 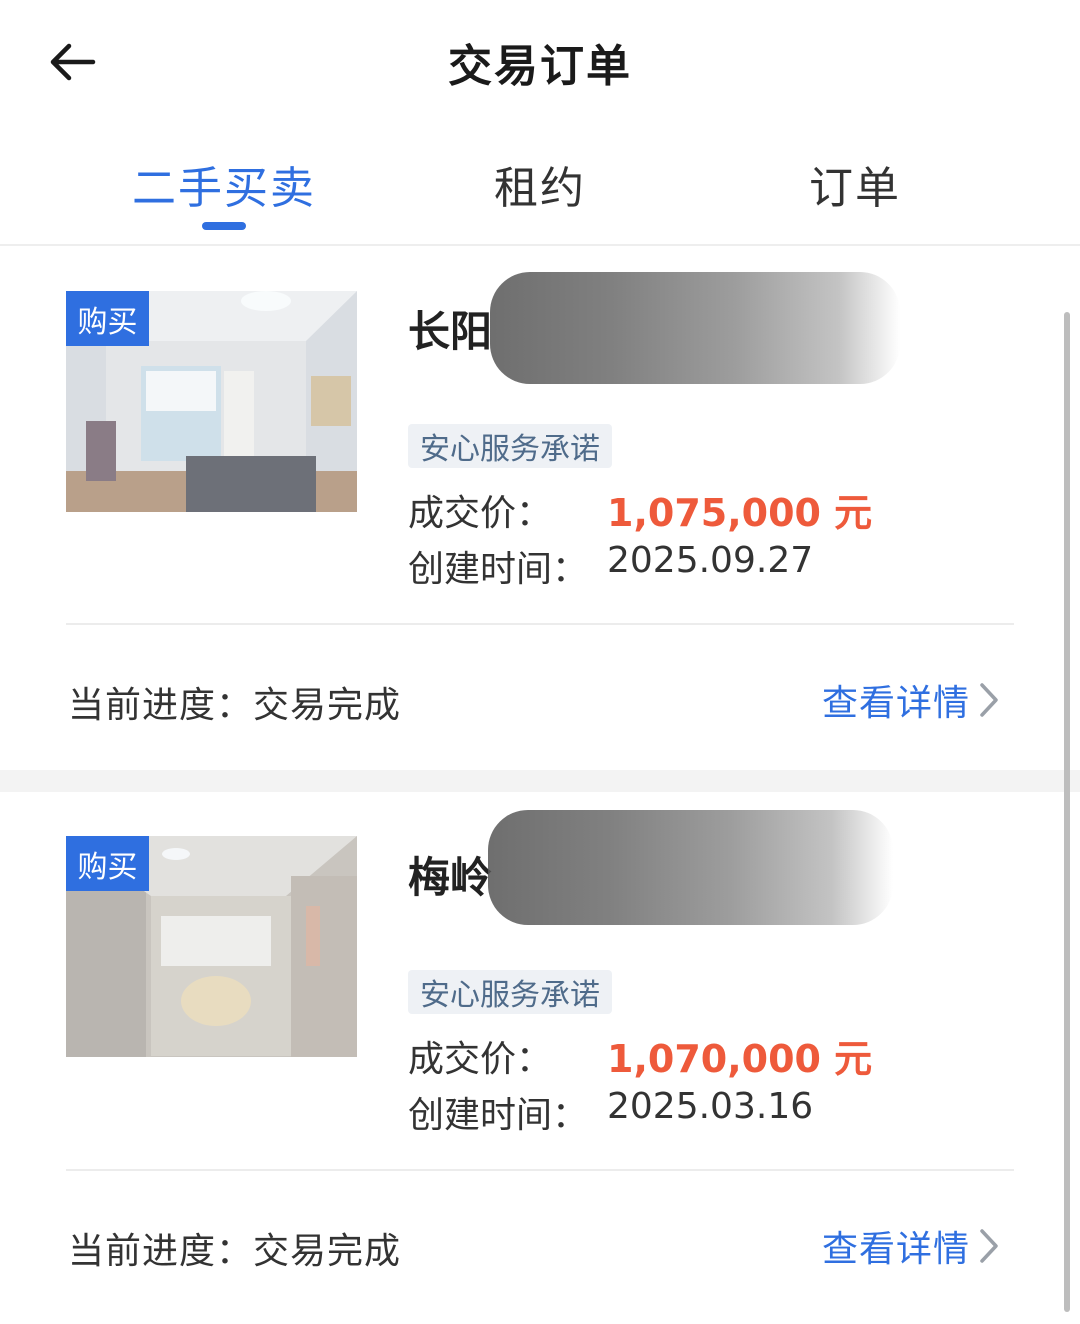 What do you see at coordinates (855, 184) in the screenshot?
I see `tab-orders: 订单` at bounding box center [855, 184].